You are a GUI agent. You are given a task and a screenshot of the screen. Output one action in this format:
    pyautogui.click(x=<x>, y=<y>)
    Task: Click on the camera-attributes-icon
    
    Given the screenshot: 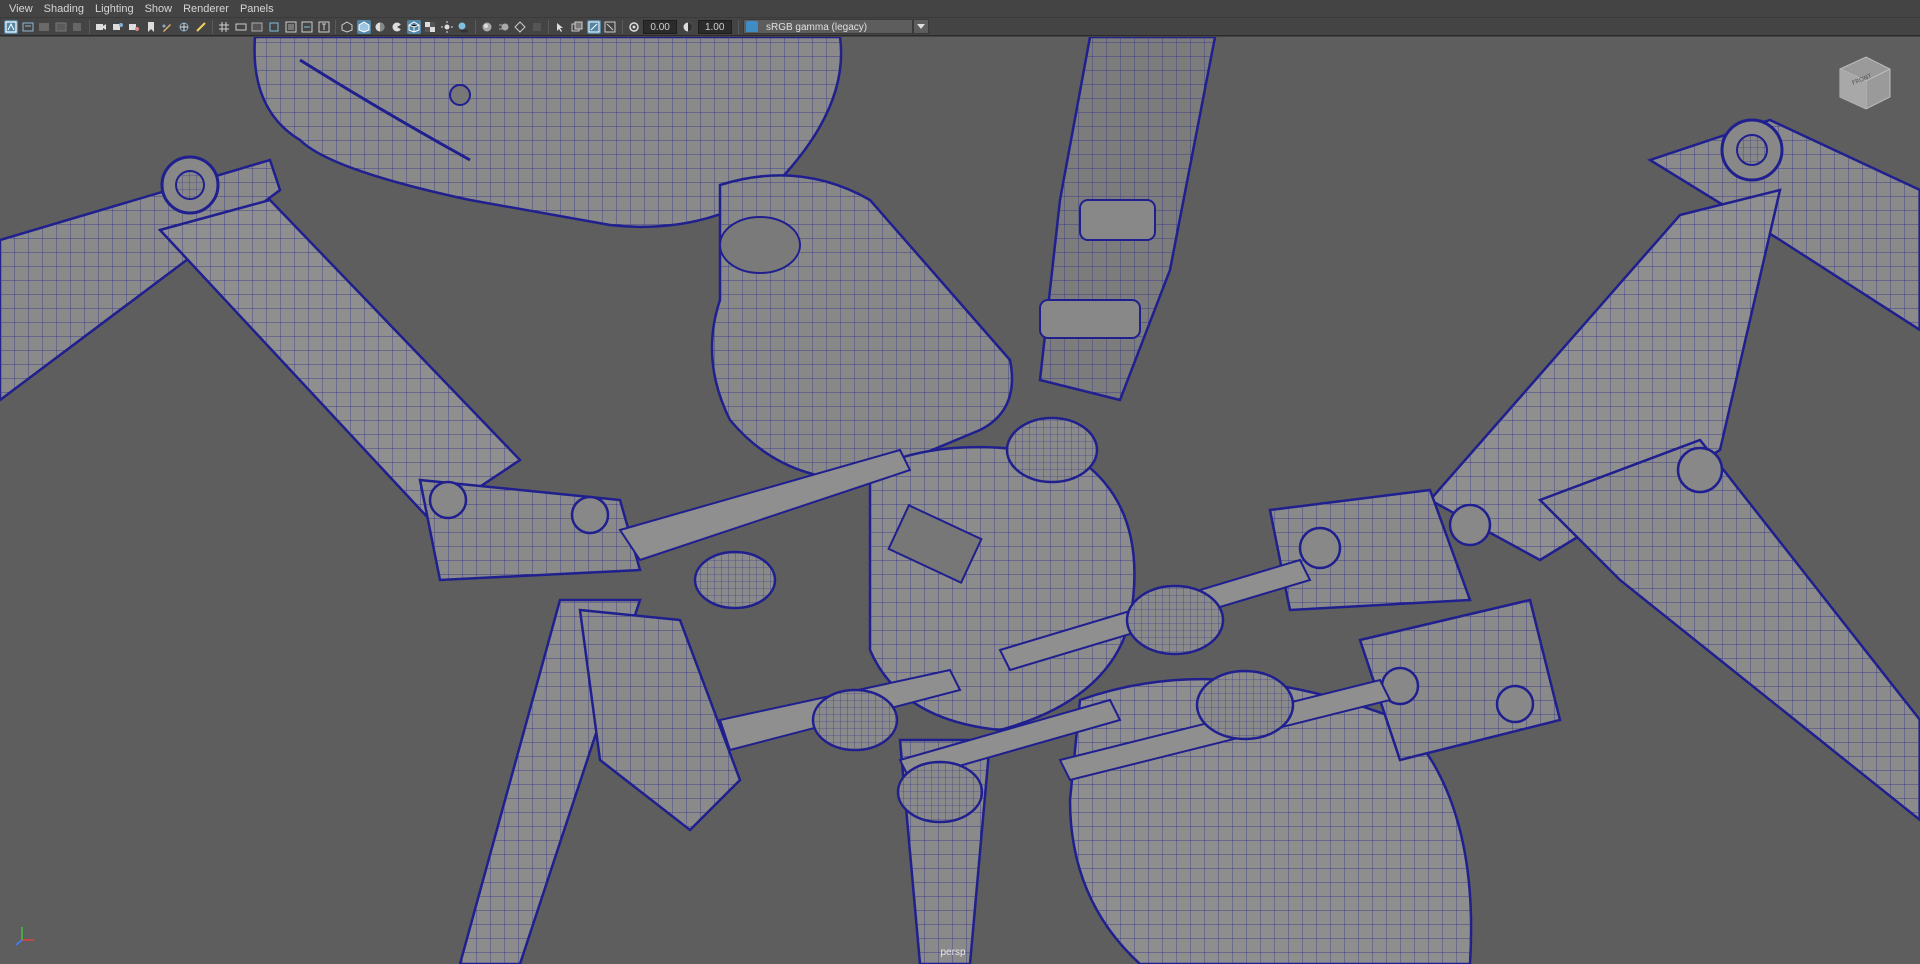 What is the action you would take?
    pyautogui.click(x=28, y=27)
    